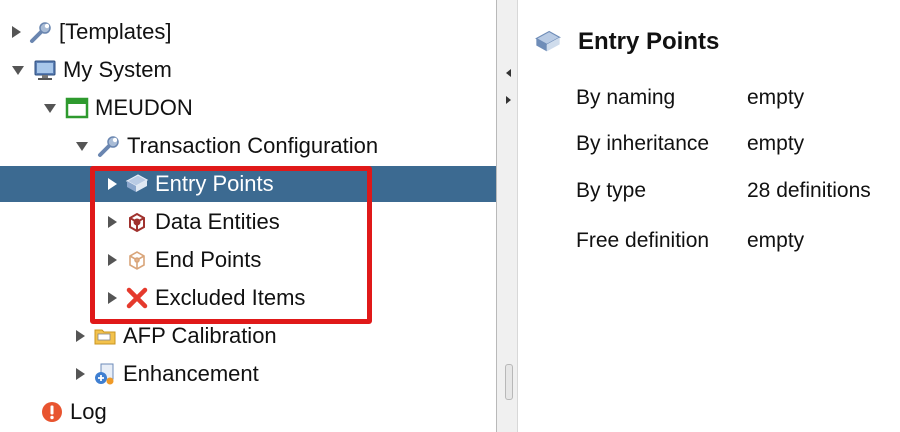  Describe the element at coordinates (208, 259) in the screenshot. I see `tree-item-label: End Points` at that location.